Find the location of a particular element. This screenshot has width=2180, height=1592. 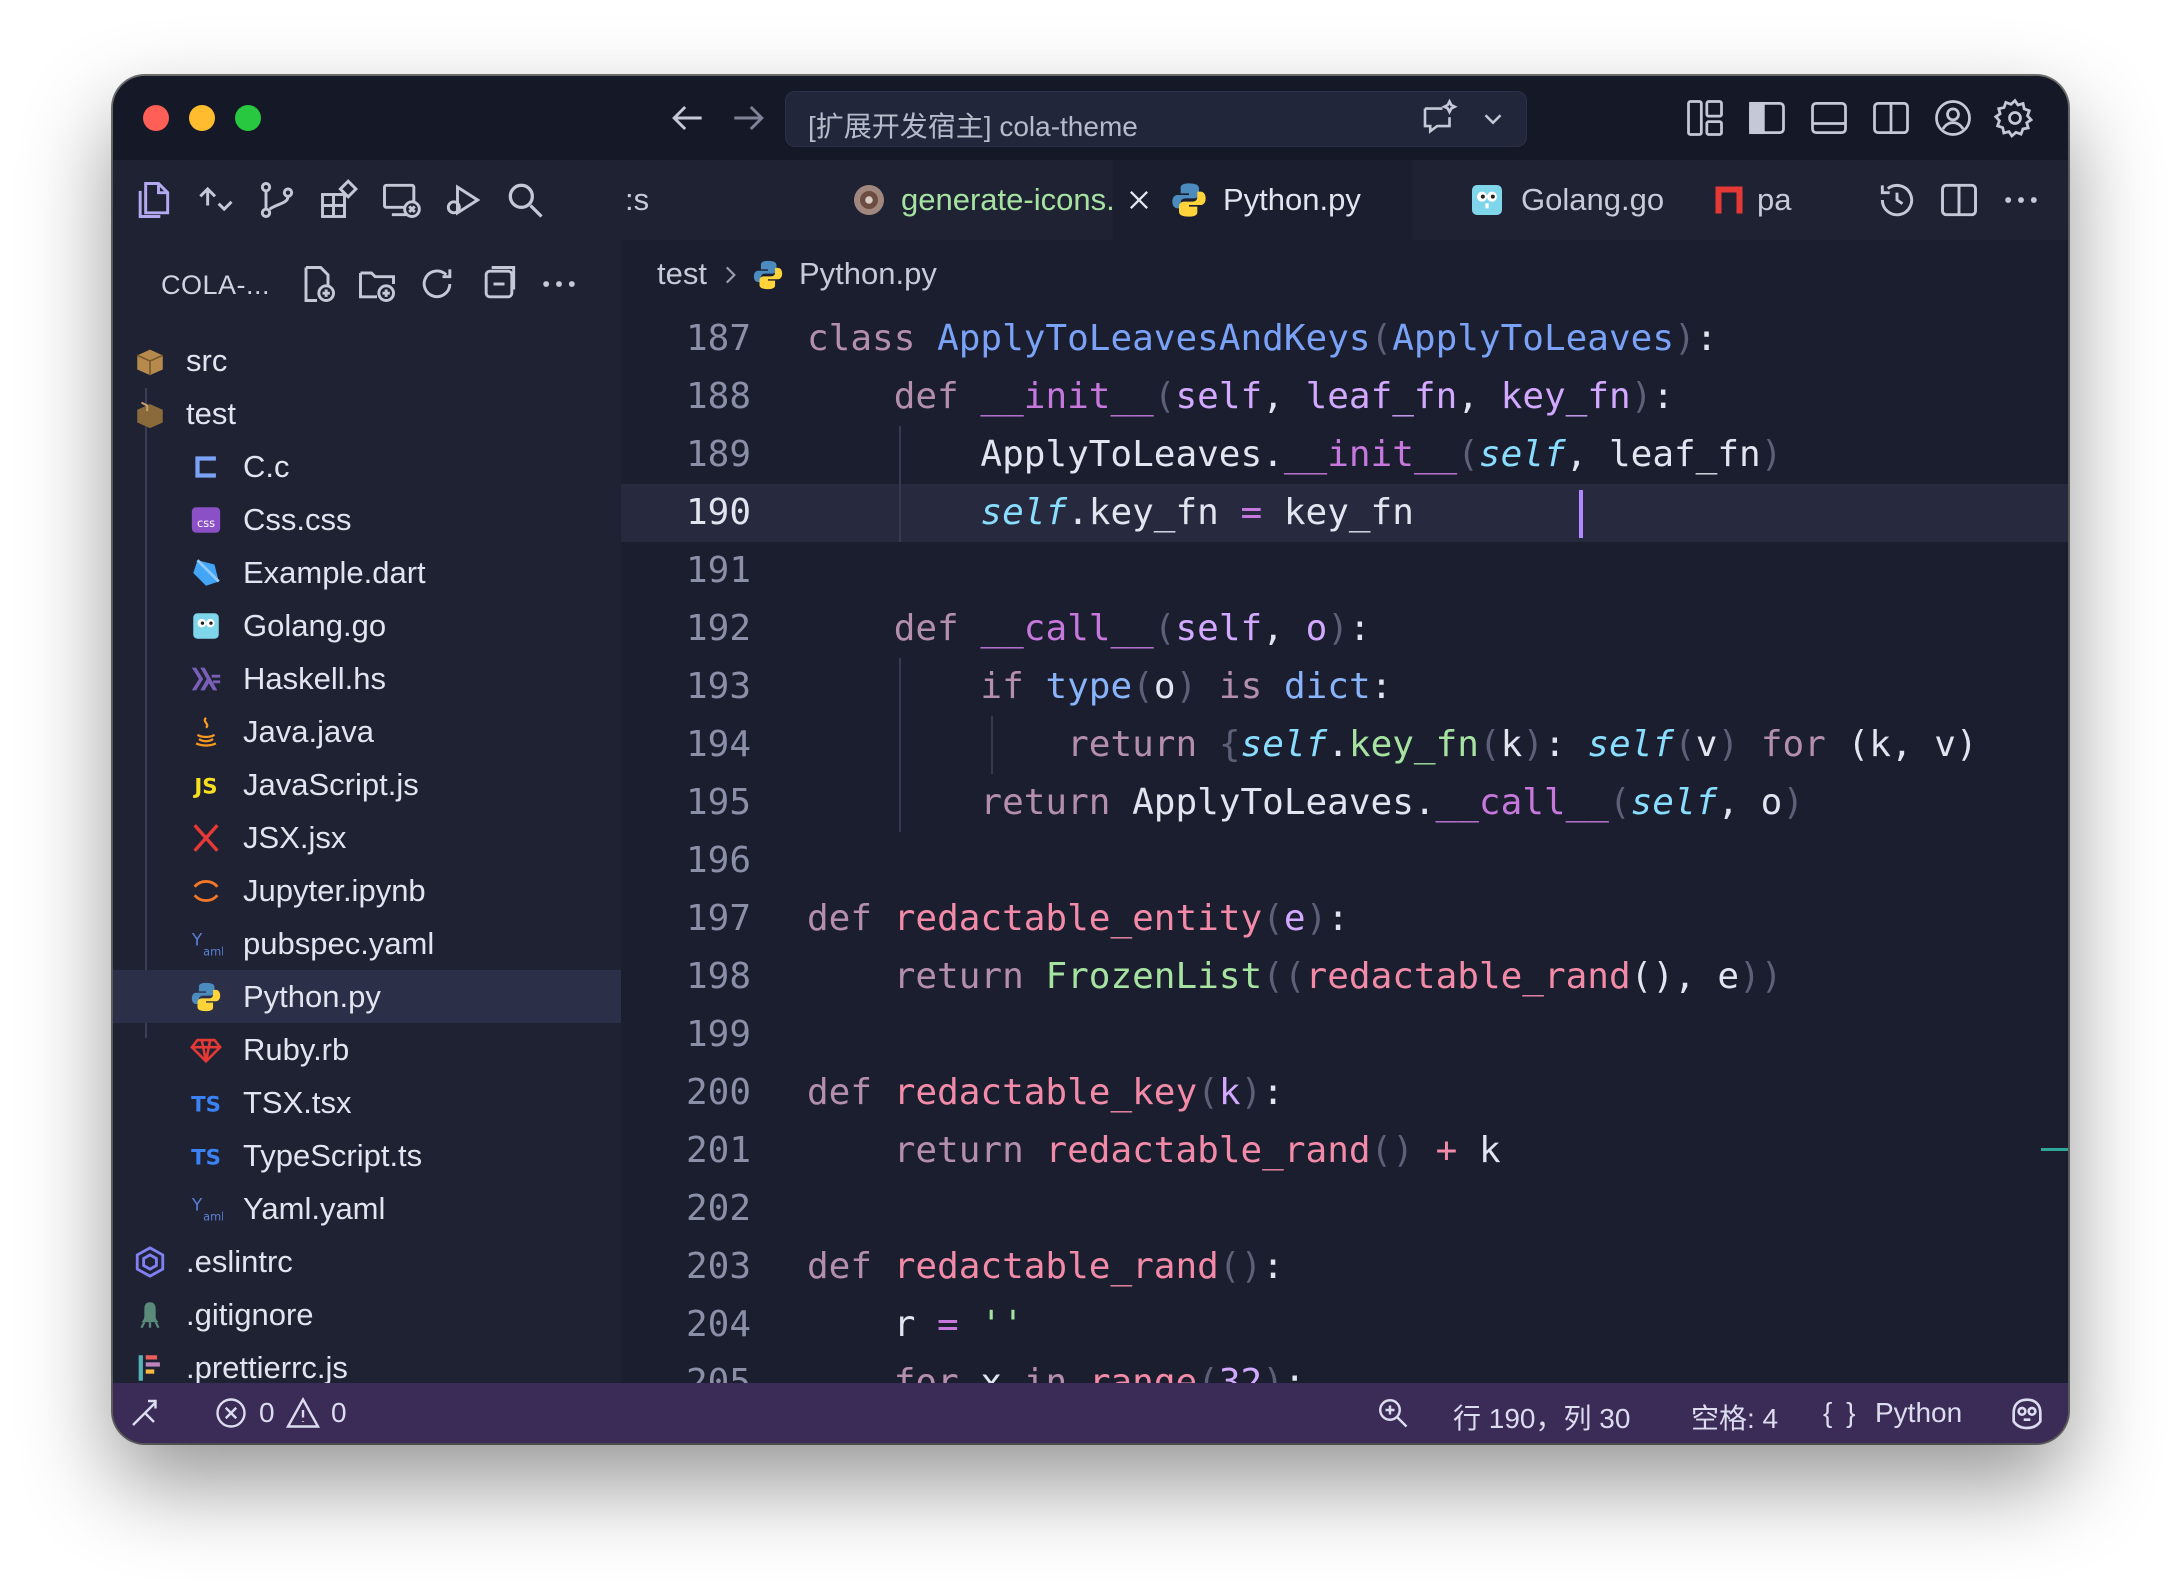

tree-file-tsx: TS TSX.tsx is located at coordinates (367, 1102).